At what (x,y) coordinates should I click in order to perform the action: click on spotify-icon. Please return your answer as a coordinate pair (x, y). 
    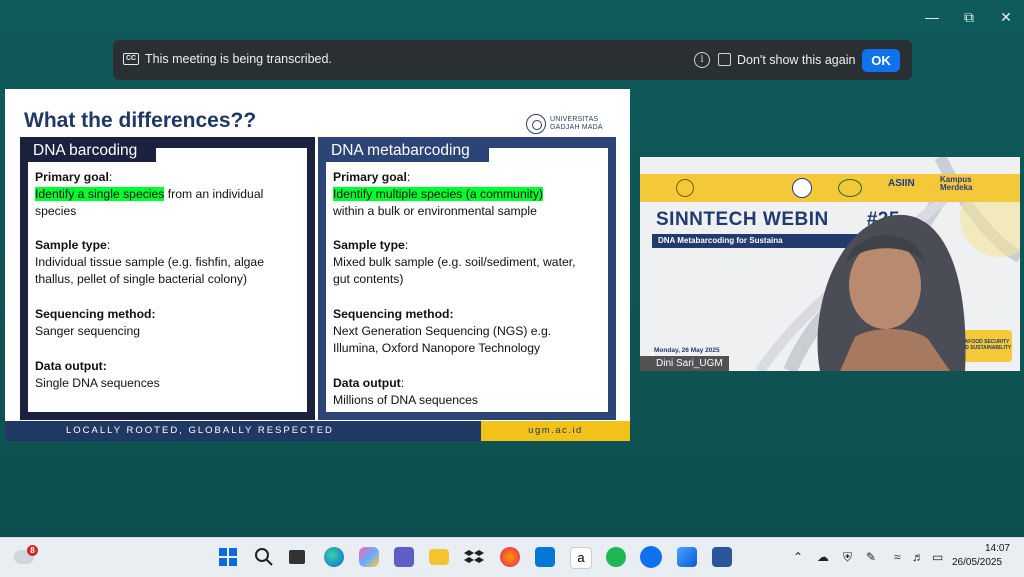
    Looking at the image, I should click on (616, 557).